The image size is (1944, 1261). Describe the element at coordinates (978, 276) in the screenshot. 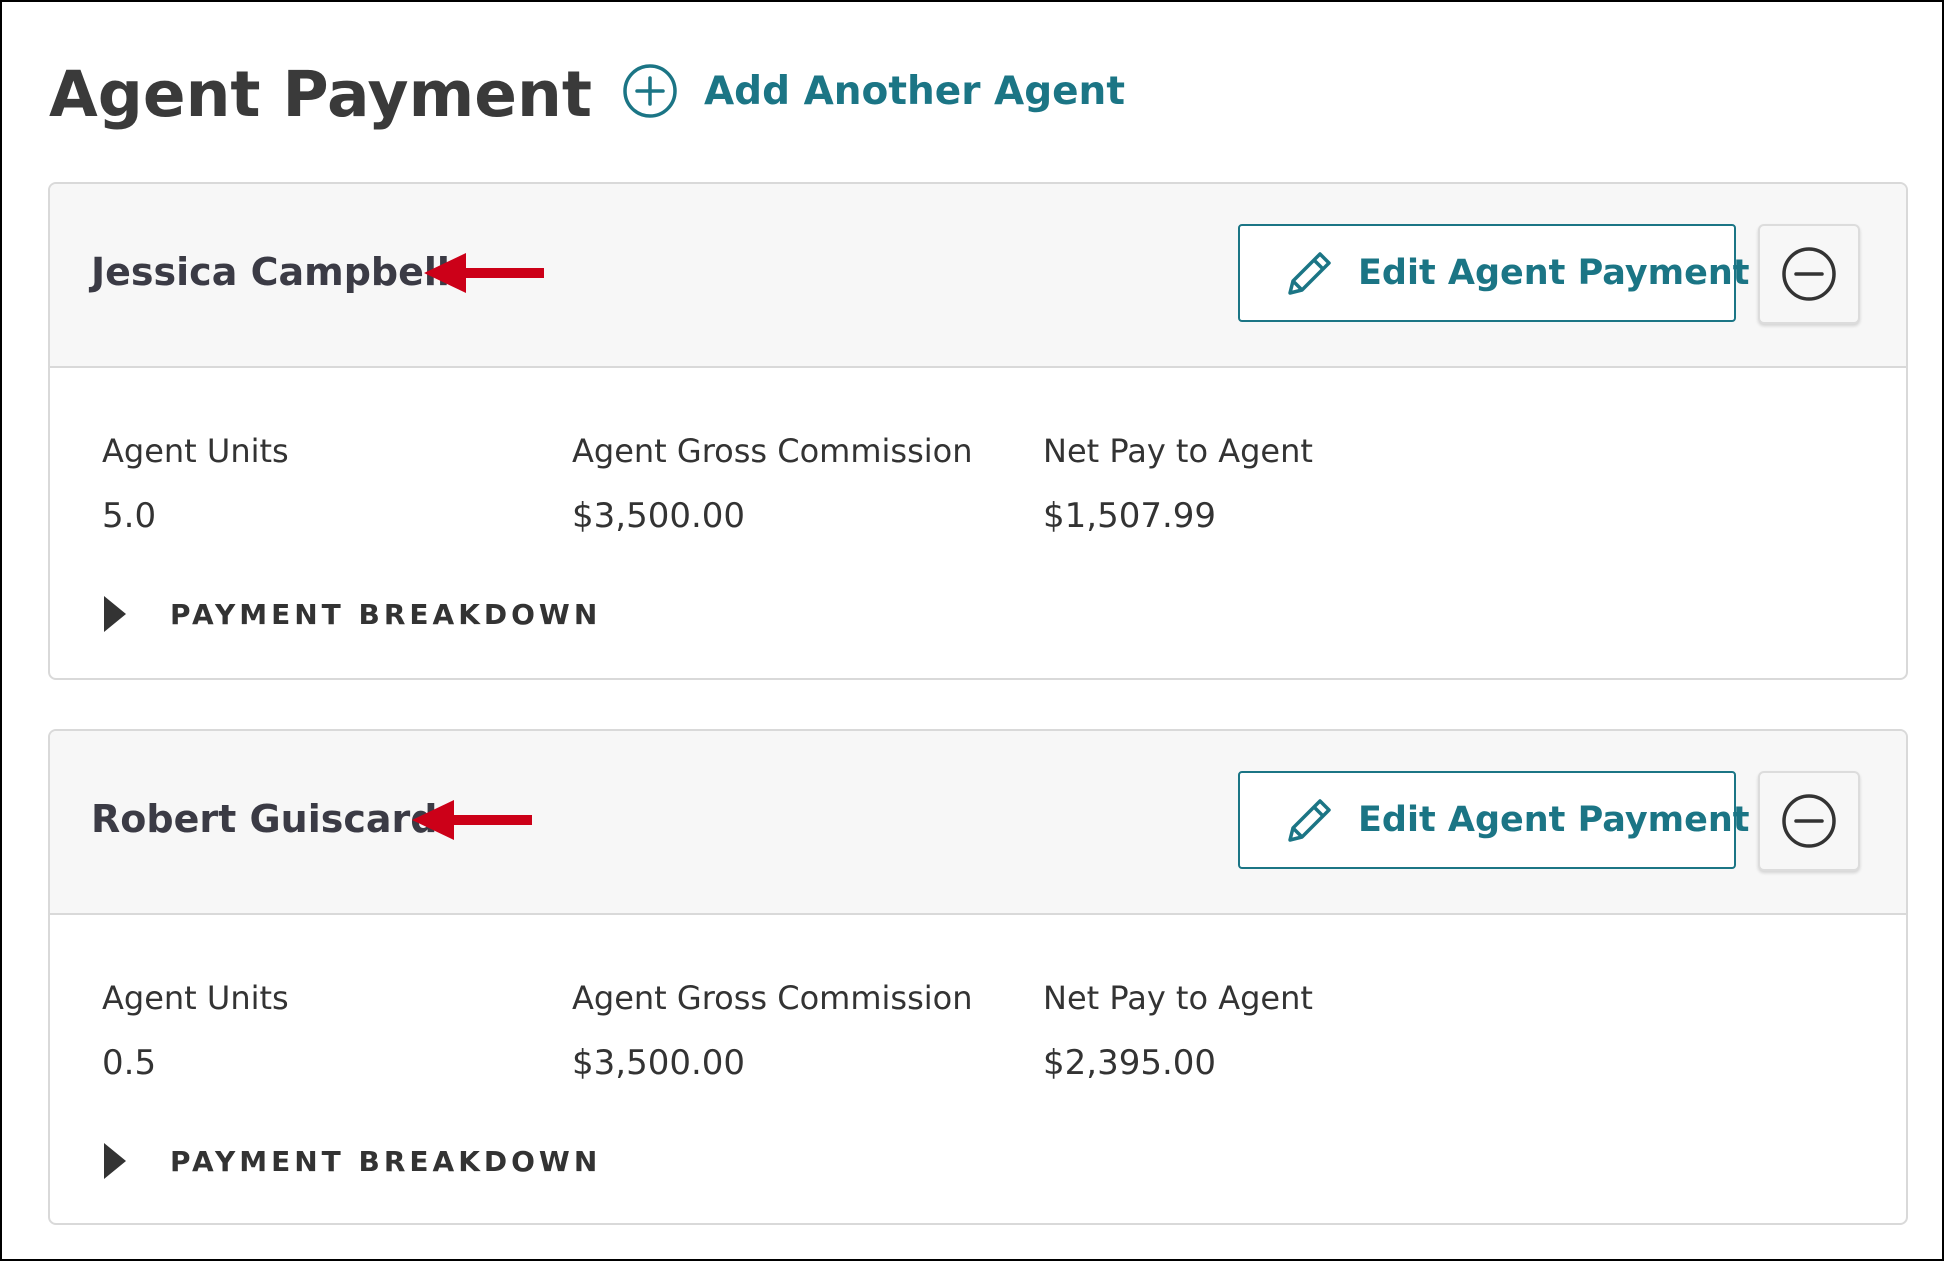

I see `agent-card-header: Jessica Campbell Edit Agent Payment` at that location.